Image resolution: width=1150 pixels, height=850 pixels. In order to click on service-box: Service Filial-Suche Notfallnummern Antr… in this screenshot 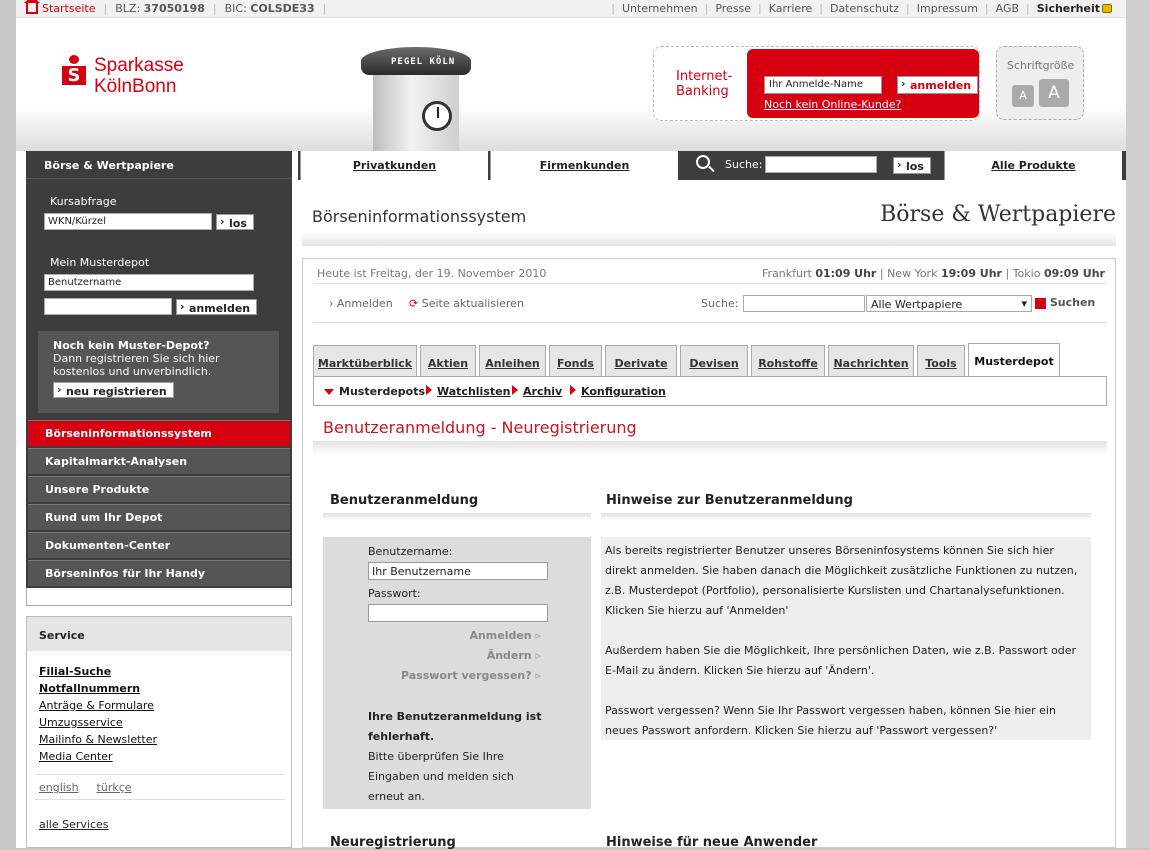, I will do `click(159, 732)`.